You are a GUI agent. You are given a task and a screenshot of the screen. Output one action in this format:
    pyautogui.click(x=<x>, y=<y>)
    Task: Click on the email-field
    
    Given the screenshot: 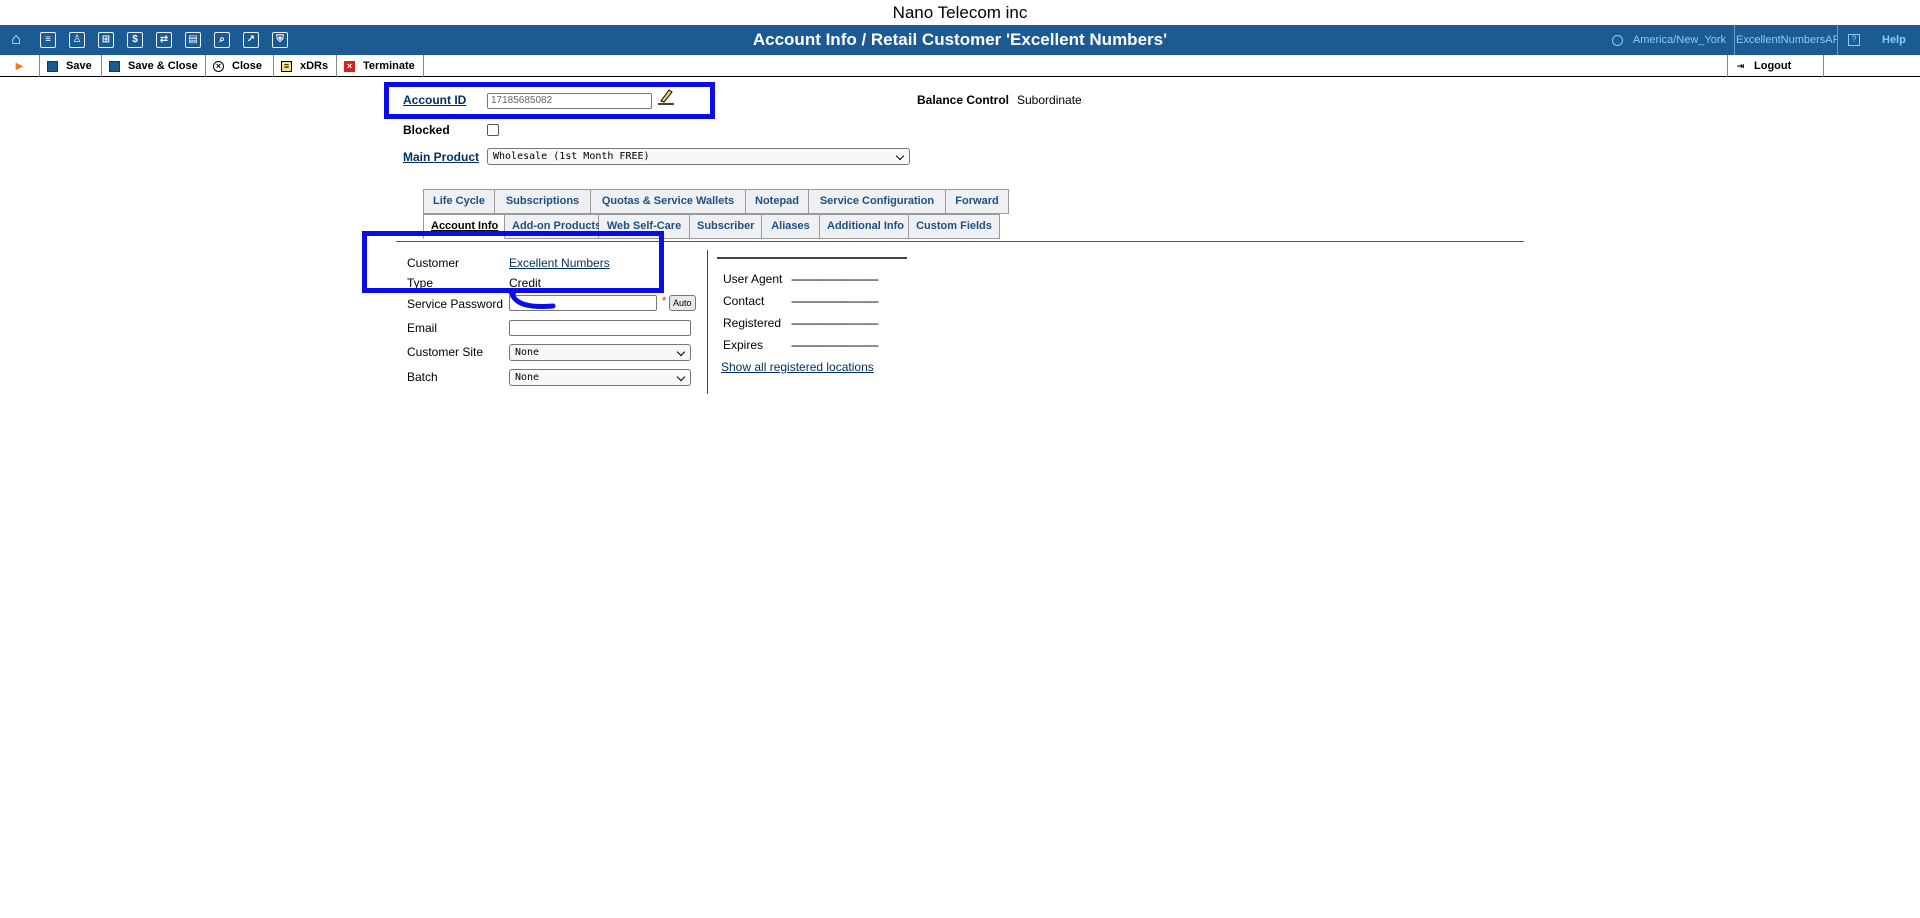 What is the action you would take?
    pyautogui.click(x=600, y=328)
    